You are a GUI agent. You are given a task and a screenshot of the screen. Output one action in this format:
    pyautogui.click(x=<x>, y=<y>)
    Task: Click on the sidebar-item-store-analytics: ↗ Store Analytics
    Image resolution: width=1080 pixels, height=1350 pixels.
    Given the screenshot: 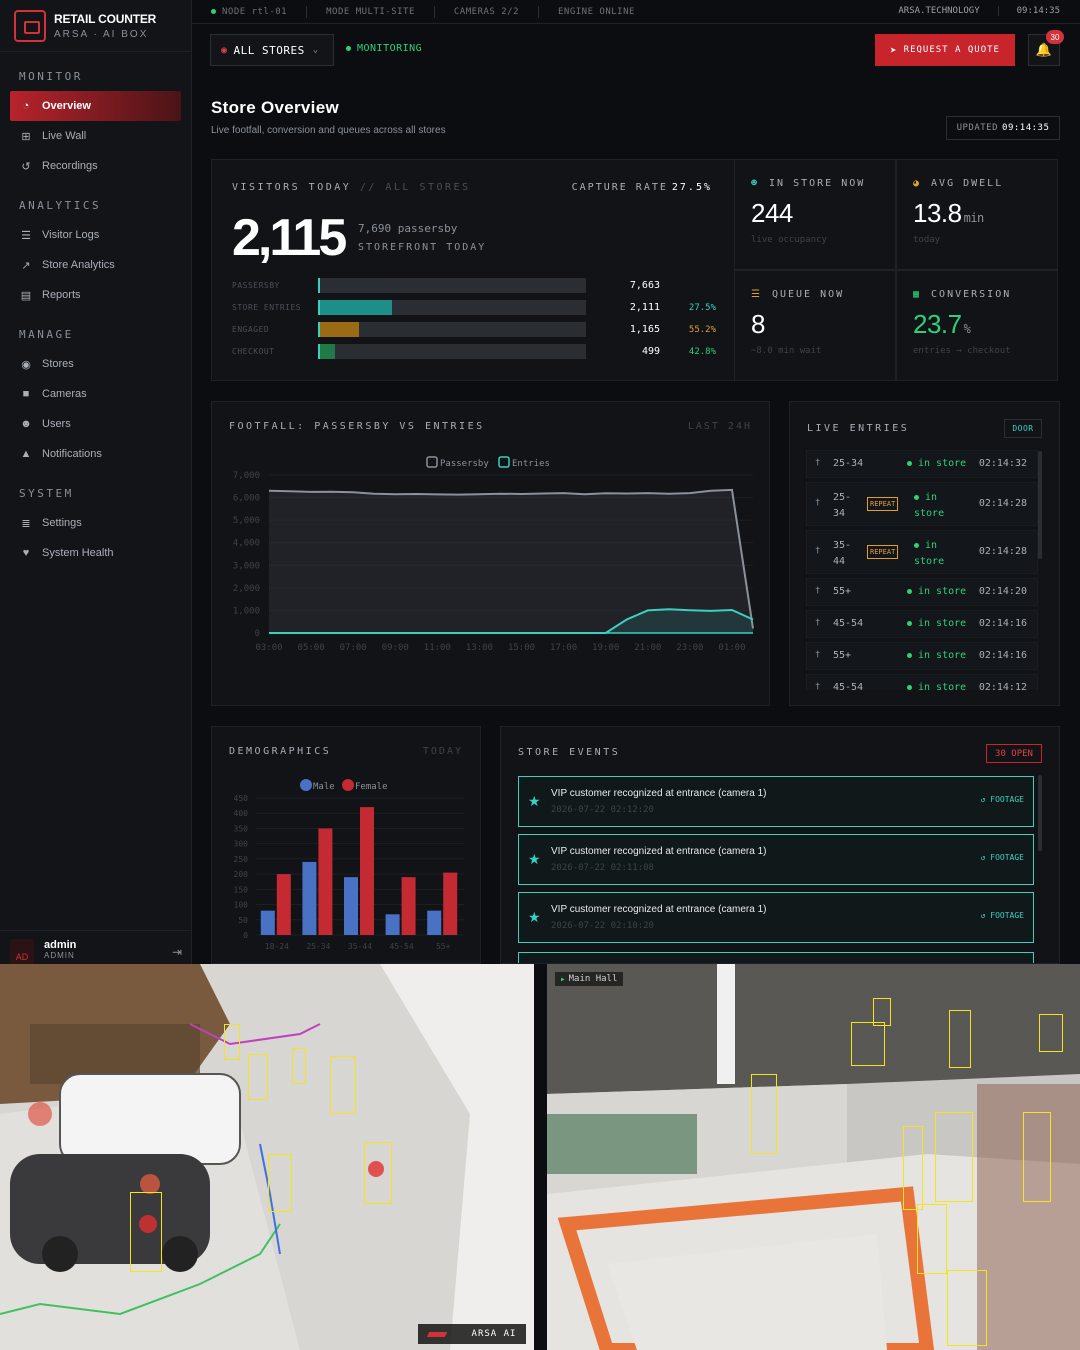 What is the action you would take?
    pyautogui.click(x=95, y=265)
    